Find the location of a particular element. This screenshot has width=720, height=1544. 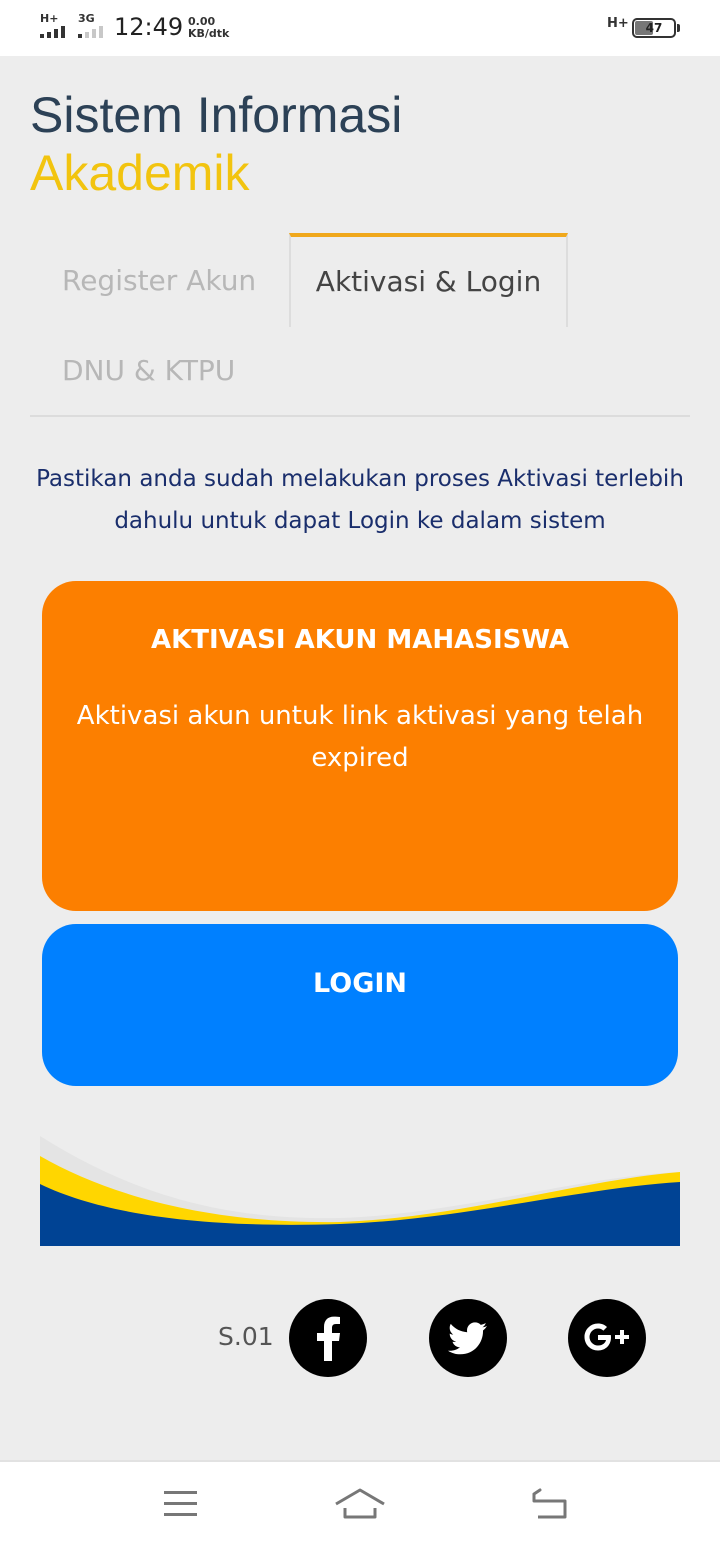

tab-dnu-ktpu: DNU & KTPU is located at coordinates (148, 370).